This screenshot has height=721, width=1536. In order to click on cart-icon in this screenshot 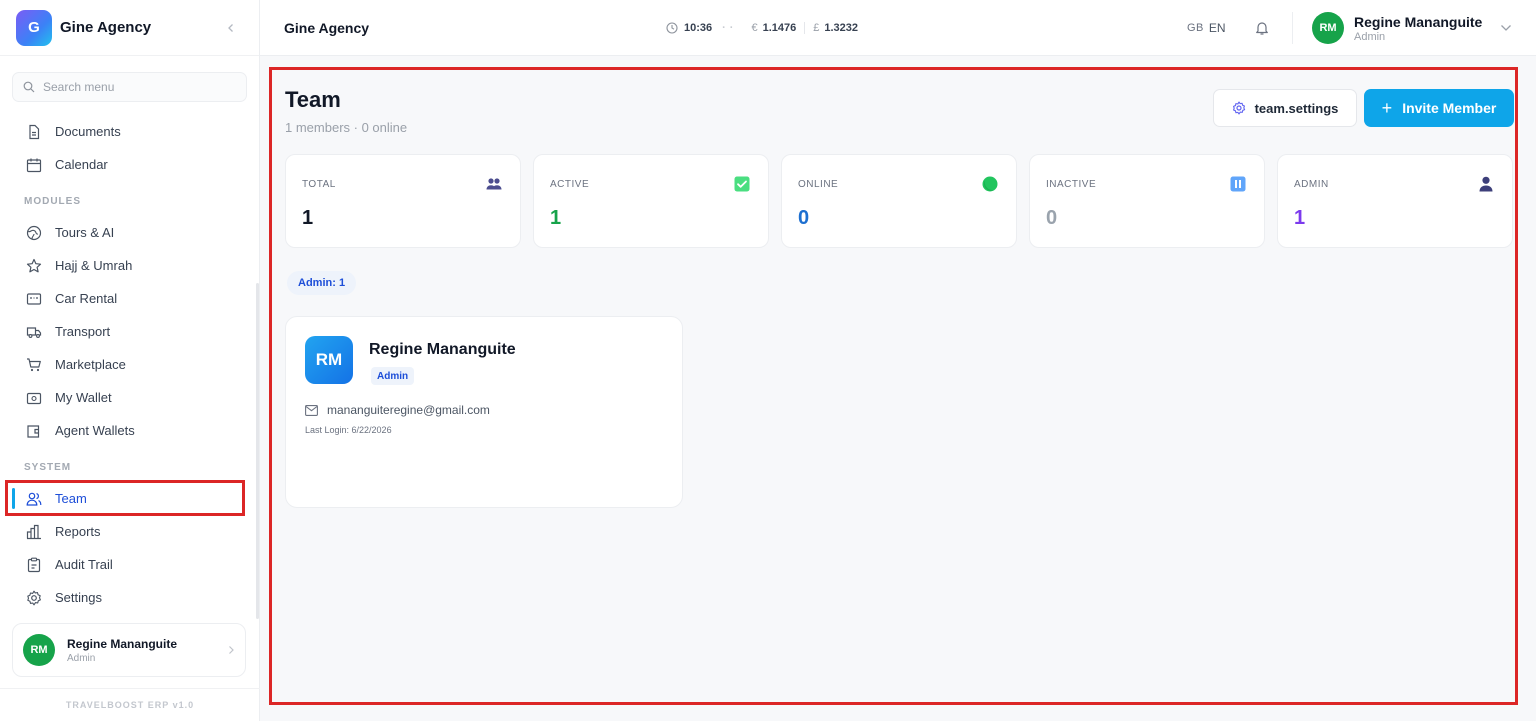, I will do `click(34, 365)`.